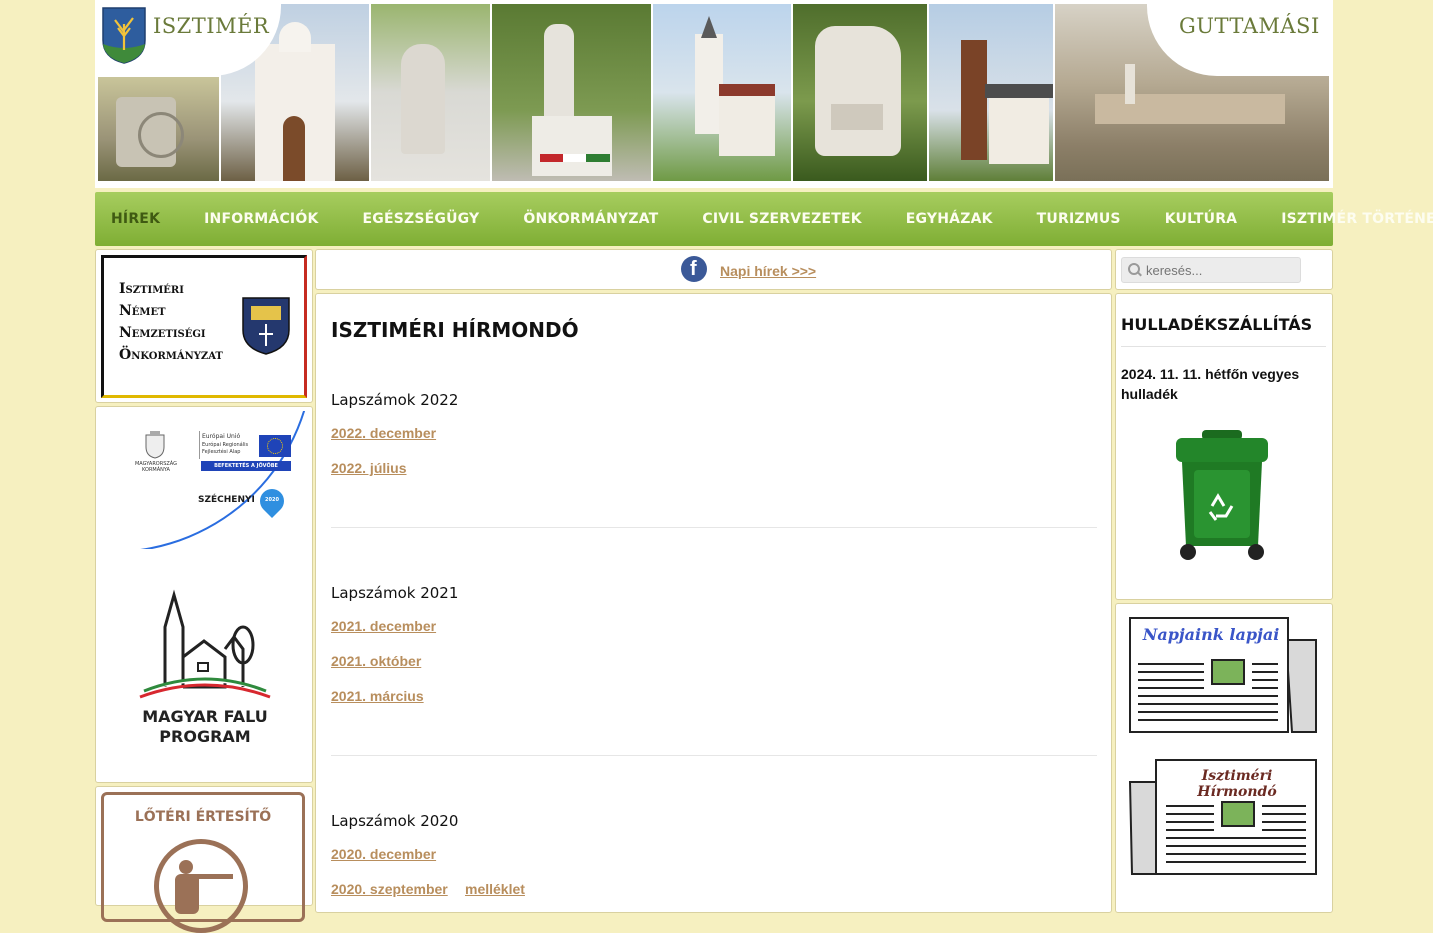 This screenshot has width=1433, height=933. Describe the element at coordinates (1211, 634) in the screenshot. I see `paper-title-napjaink: Napjaink lapjai` at that location.